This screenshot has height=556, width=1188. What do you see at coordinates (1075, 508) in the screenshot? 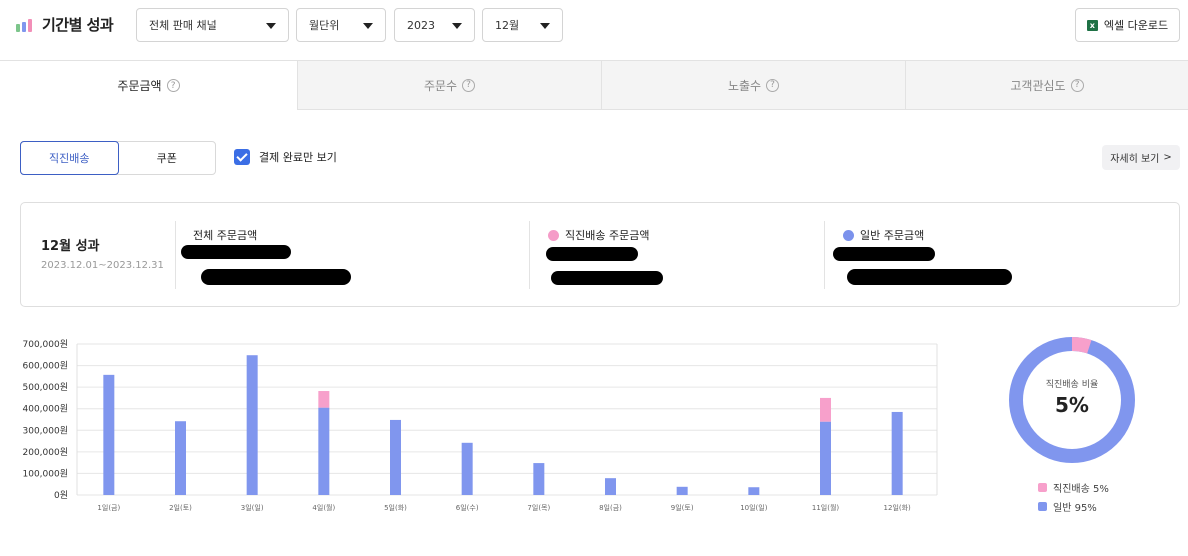
I see `legend-label: 일반 95%` at bounding box center [1075, 508].